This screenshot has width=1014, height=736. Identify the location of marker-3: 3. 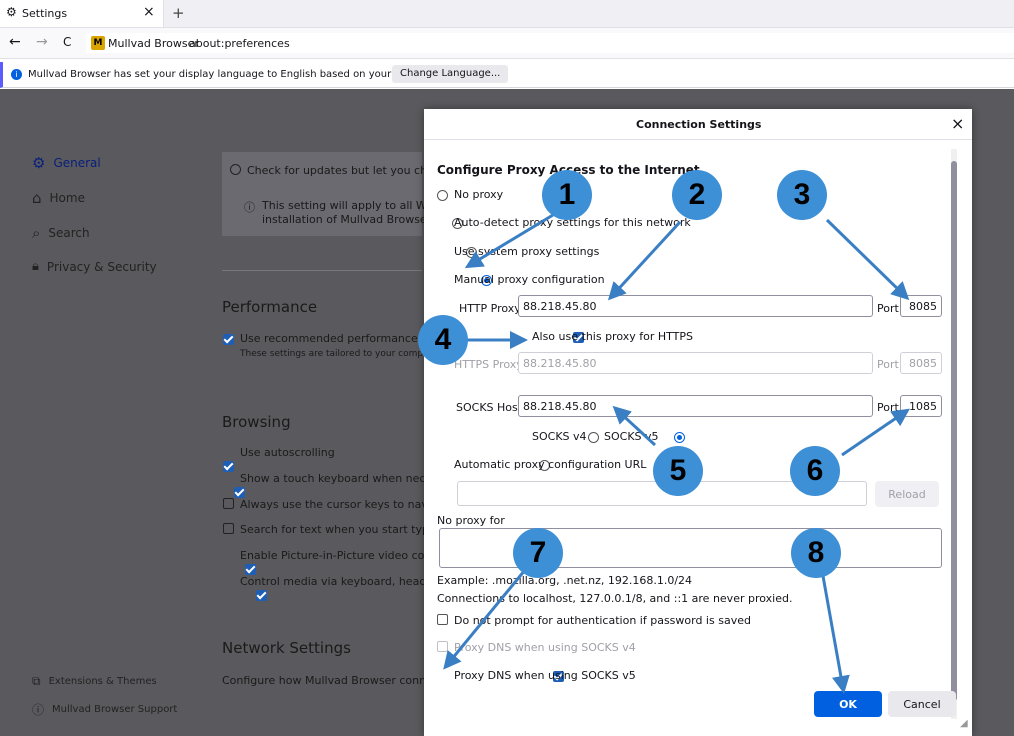
(802, 195).